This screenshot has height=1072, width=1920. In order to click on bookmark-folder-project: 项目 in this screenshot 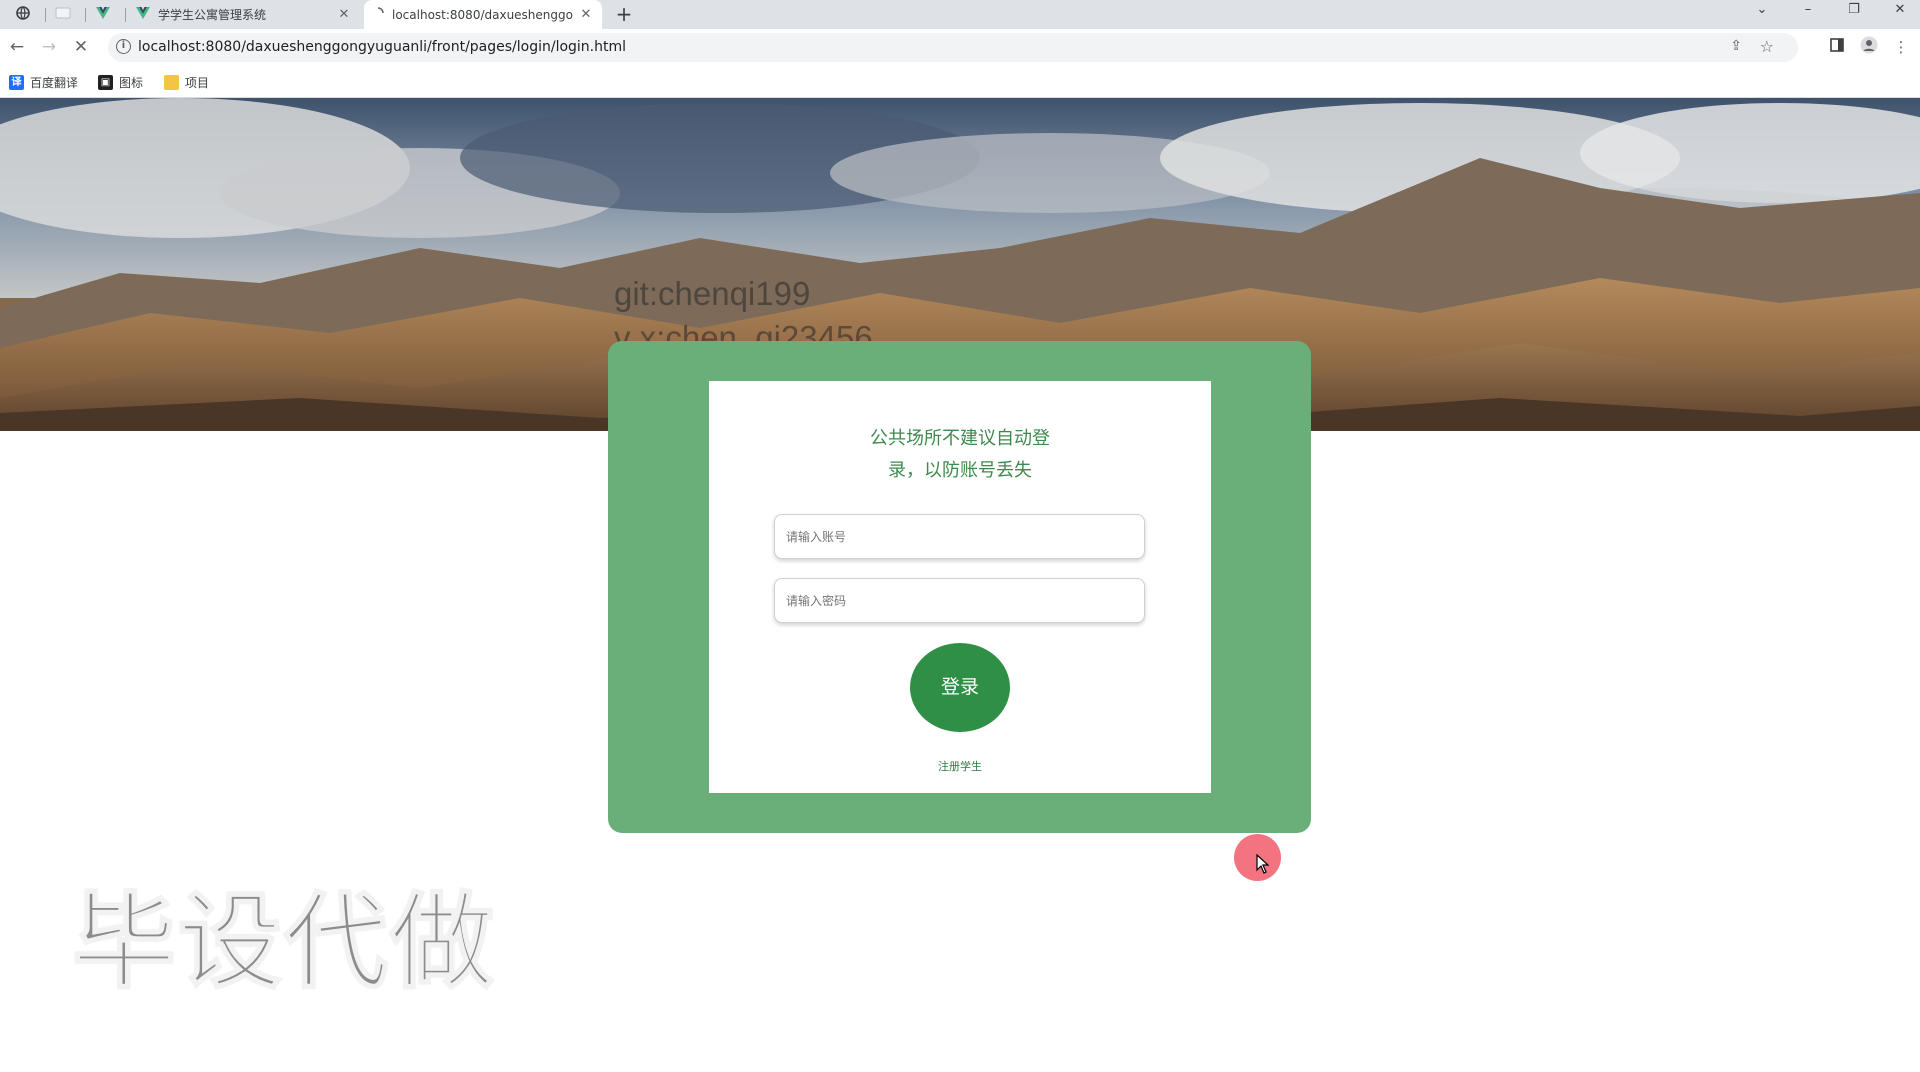, I will do `click(186, 82)`.